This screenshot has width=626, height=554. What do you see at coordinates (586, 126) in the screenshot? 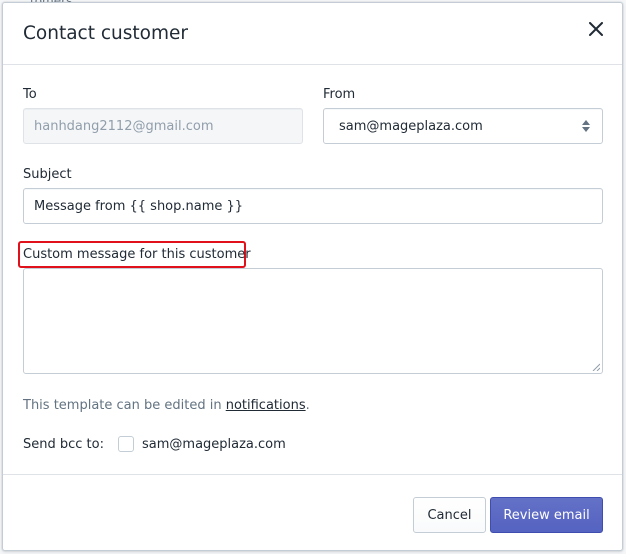
I see `select-arrows-icon` at bounding box center [586, 126].